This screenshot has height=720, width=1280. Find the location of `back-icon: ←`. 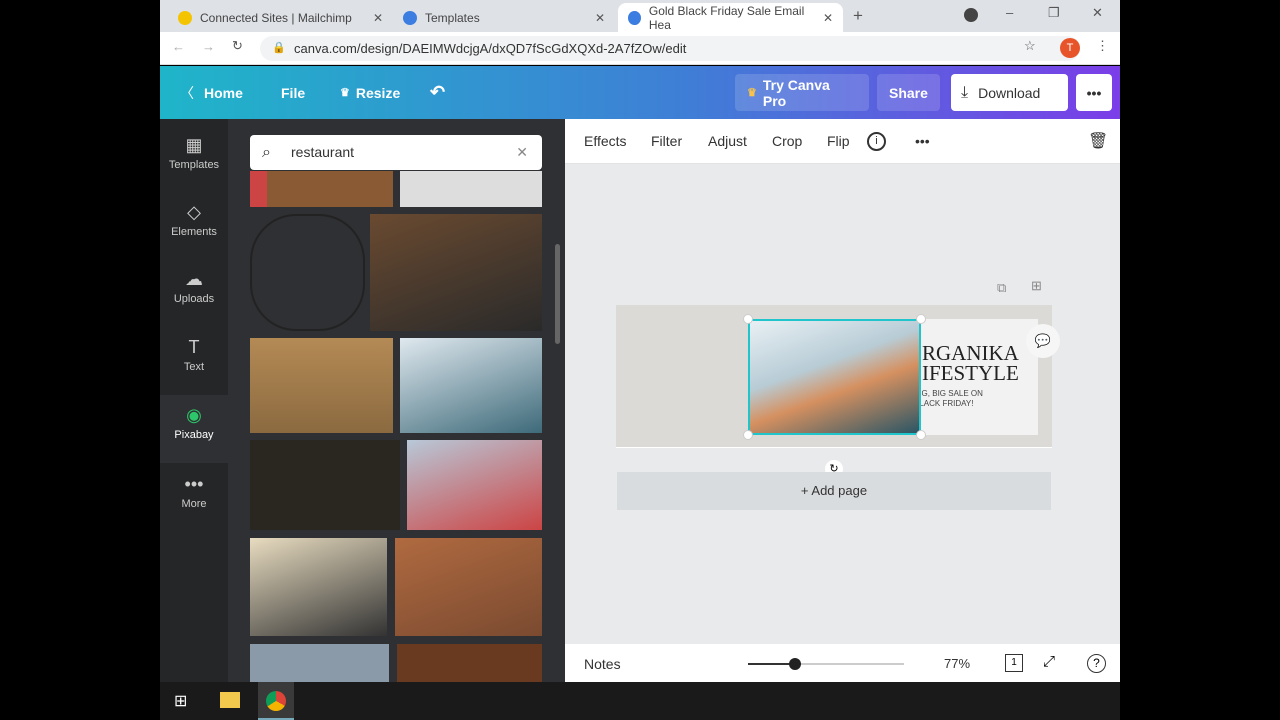

back-icon: ← is located at coordinates (178, 46).